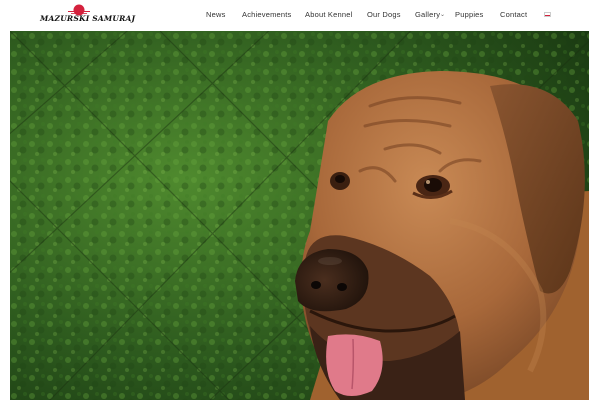 The image size is (600, 400). Describe the element at coordinates (469, 14) in the screenshot. I see `nav-puppies: Puppies` at that location.